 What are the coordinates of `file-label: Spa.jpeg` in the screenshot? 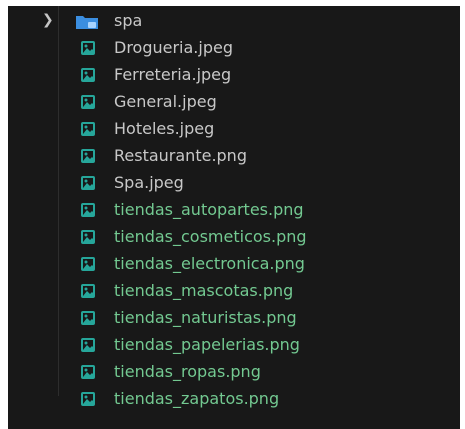 It's located at (149, 182).